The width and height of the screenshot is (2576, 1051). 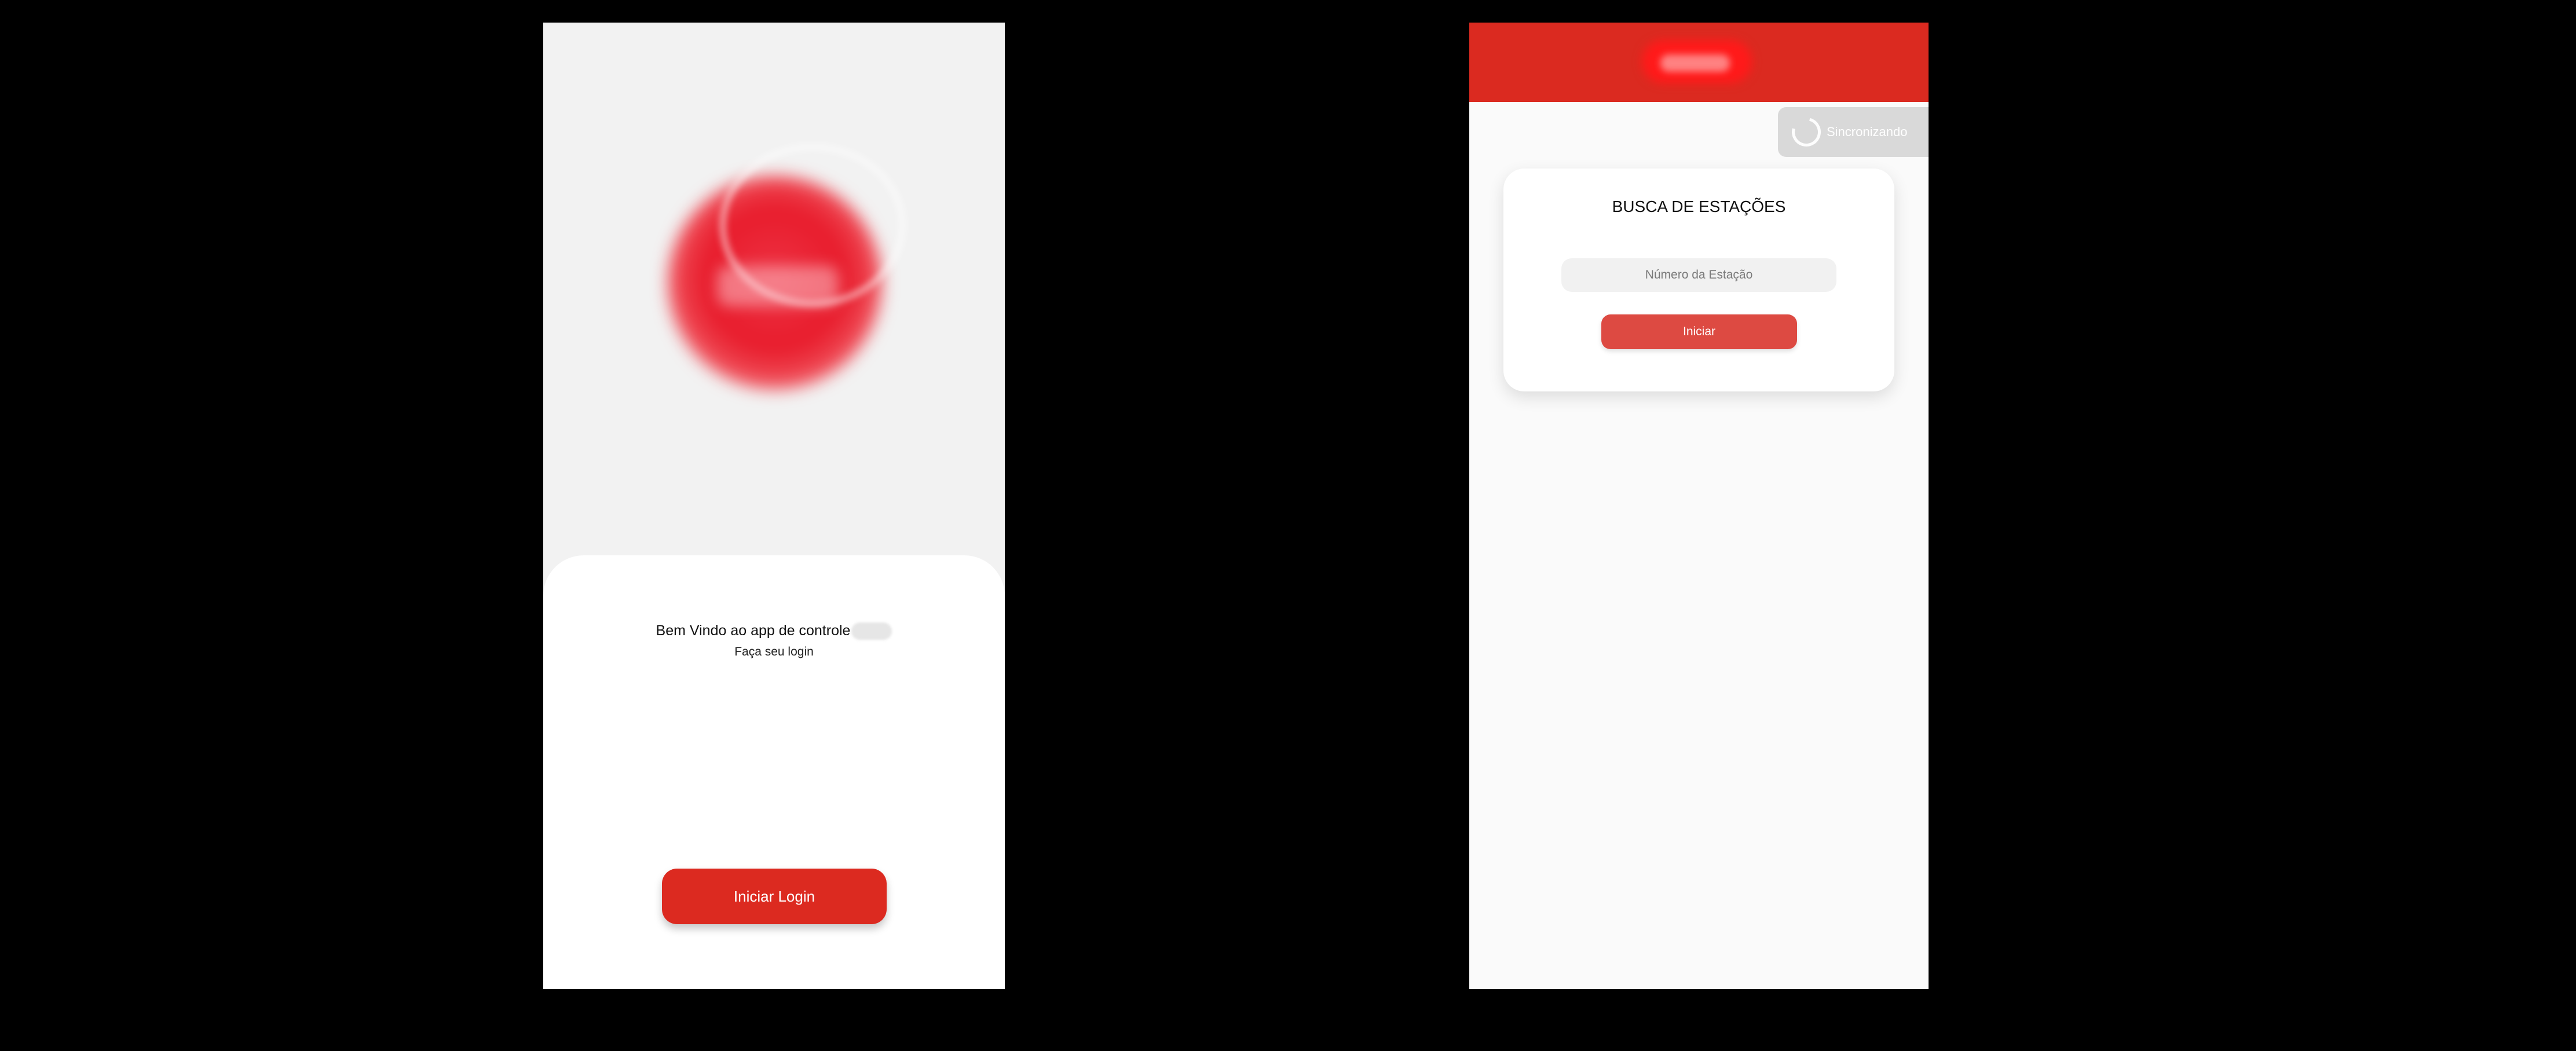 What do you see at coordinates (1695, 63) in the screenshot?
I see `brand-logo-text` at bounding box center [1695, 63].